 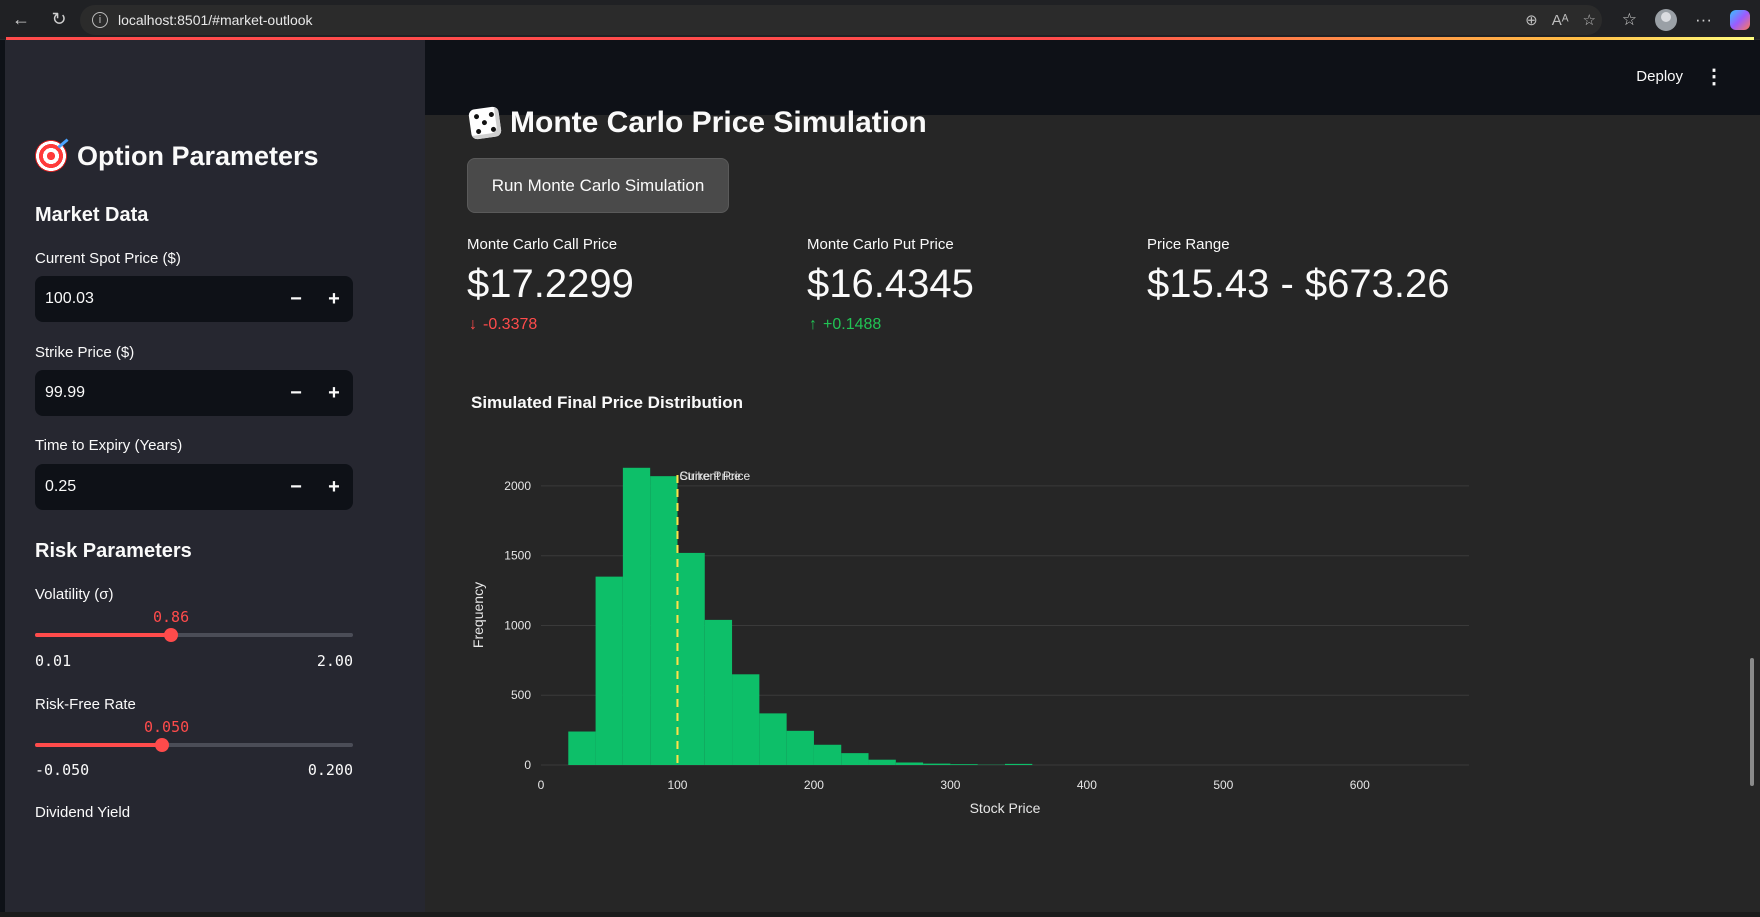 What do you see at coordinates (1589, 20) in the screenshot?
I see `favorite-star-icon: ☆` at bounding box center [1589, 20].